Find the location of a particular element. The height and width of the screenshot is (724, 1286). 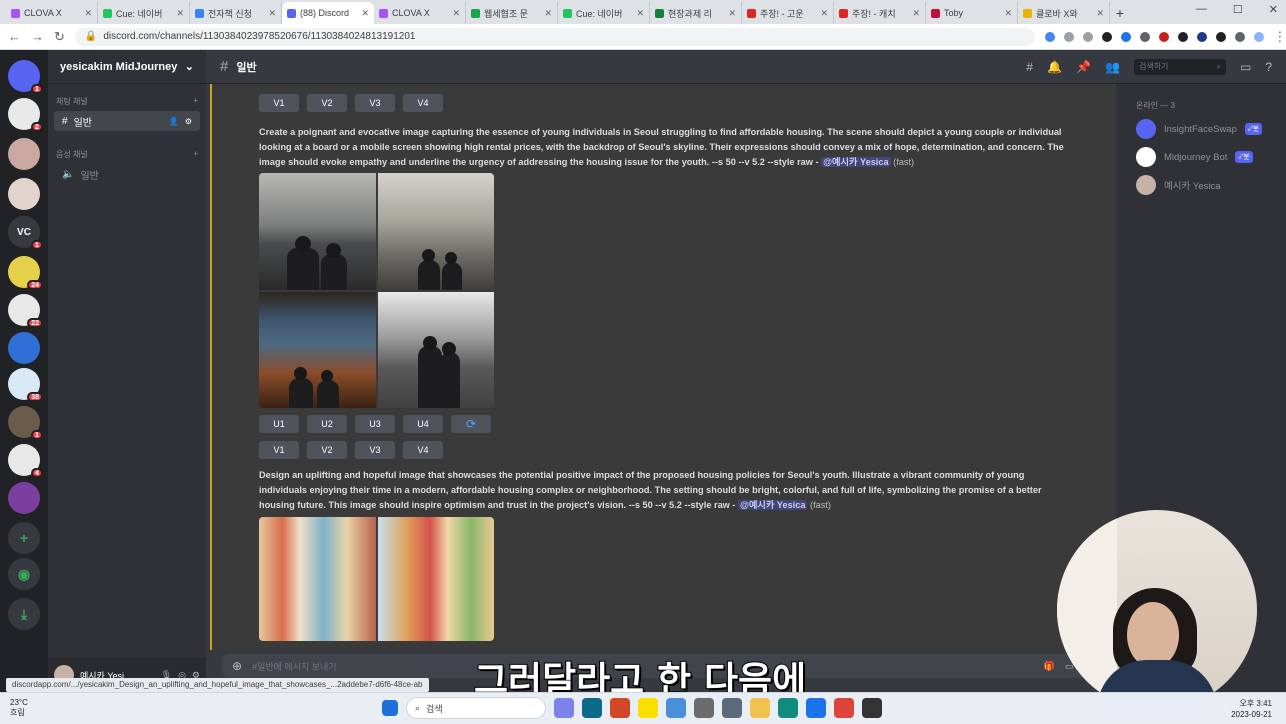

browser-tab: 주장! - 고운 ✕ is located at coordinates (788, 13).